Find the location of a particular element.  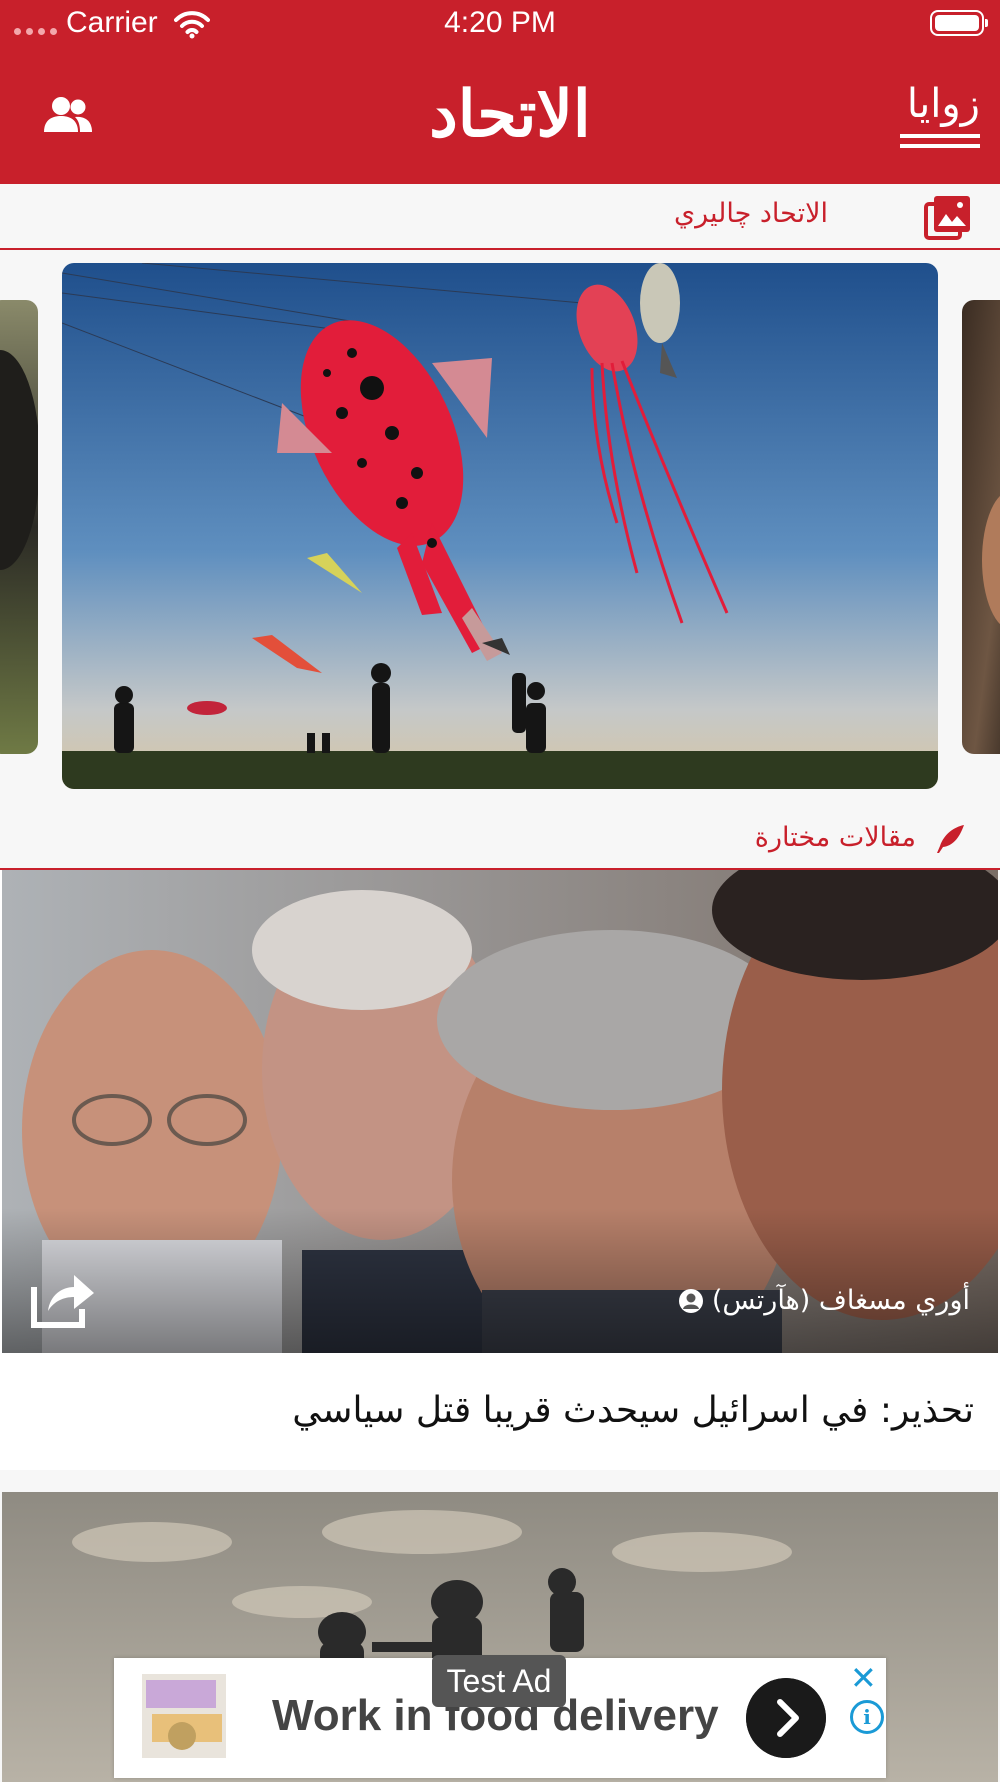

users-icon is located at coordinates (68, 115).